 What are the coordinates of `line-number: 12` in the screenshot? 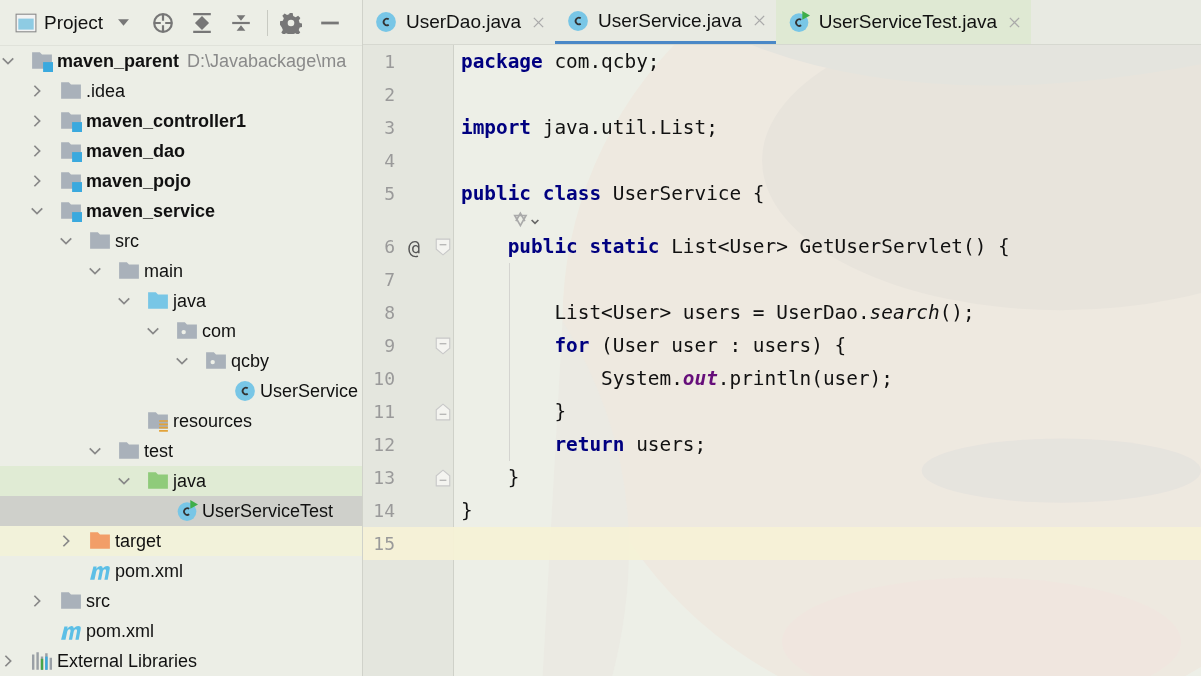 It's located at (383, 444).